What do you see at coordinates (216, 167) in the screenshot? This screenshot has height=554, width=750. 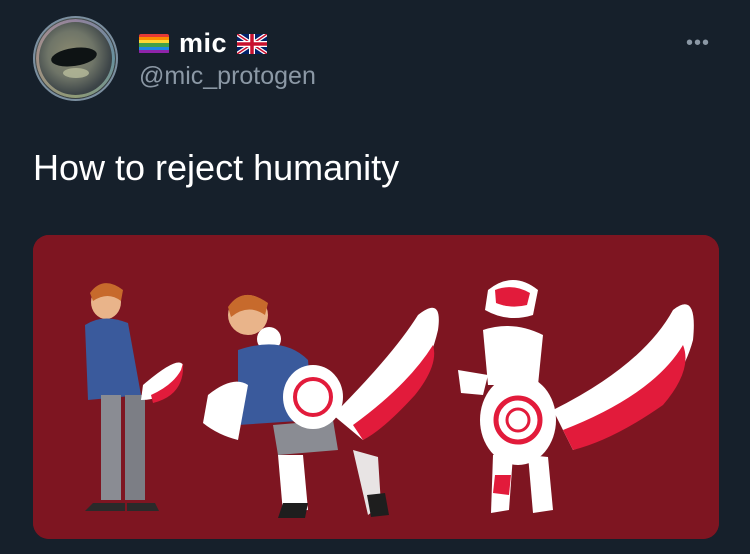 I see `tweet-text: How to reject humanity` at bounding box center [216, 167].